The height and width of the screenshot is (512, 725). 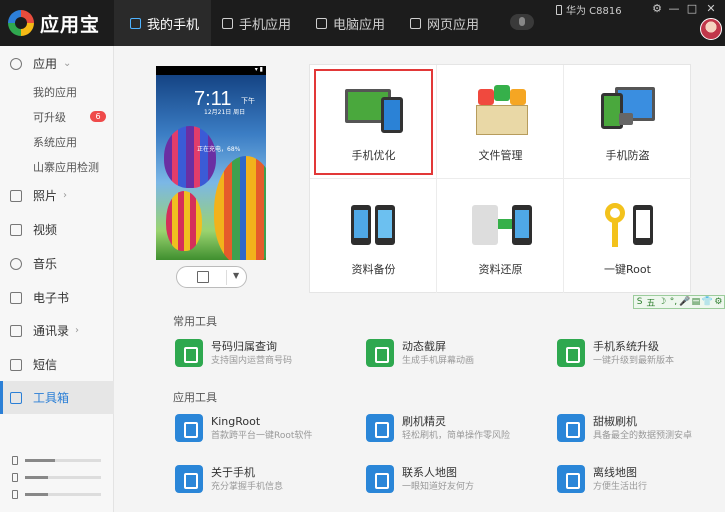 What do you see at coordinates (438, 431) in the screenshot?
I see `tool-shuaji-jingling: 刷机精灵 轻松刷机，简单操作零风险` at bounding box center [438, 431].